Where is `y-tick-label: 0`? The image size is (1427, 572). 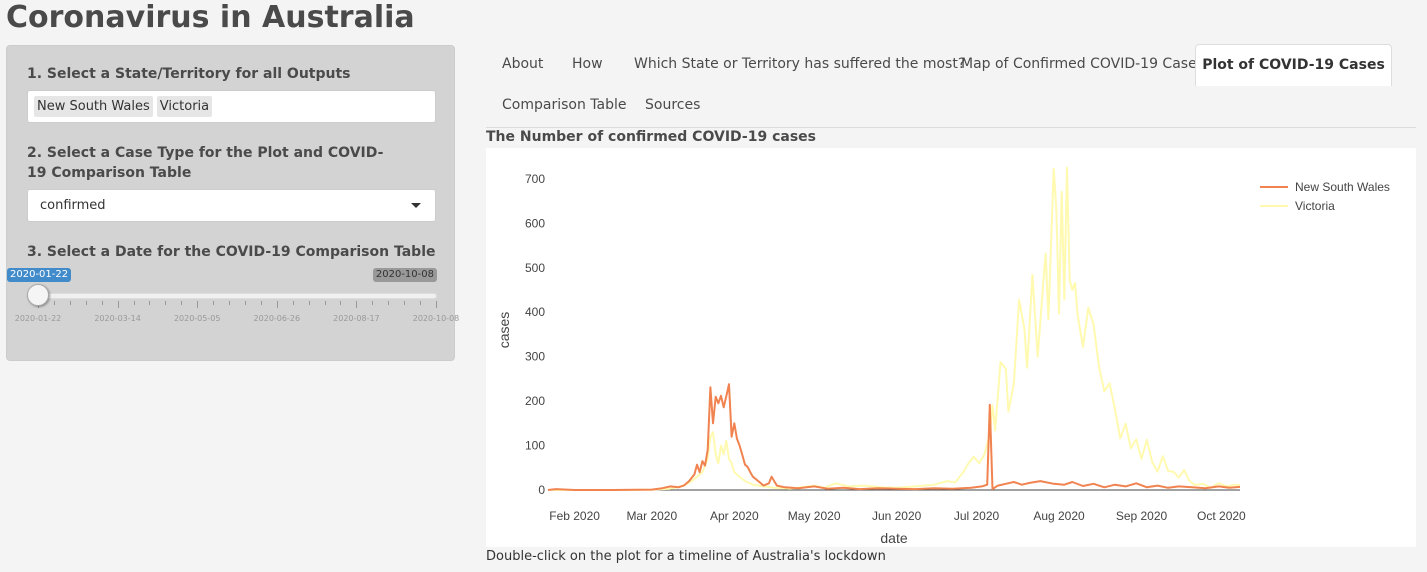 y-tick-label: 0 is located at coordinates (541, 490).